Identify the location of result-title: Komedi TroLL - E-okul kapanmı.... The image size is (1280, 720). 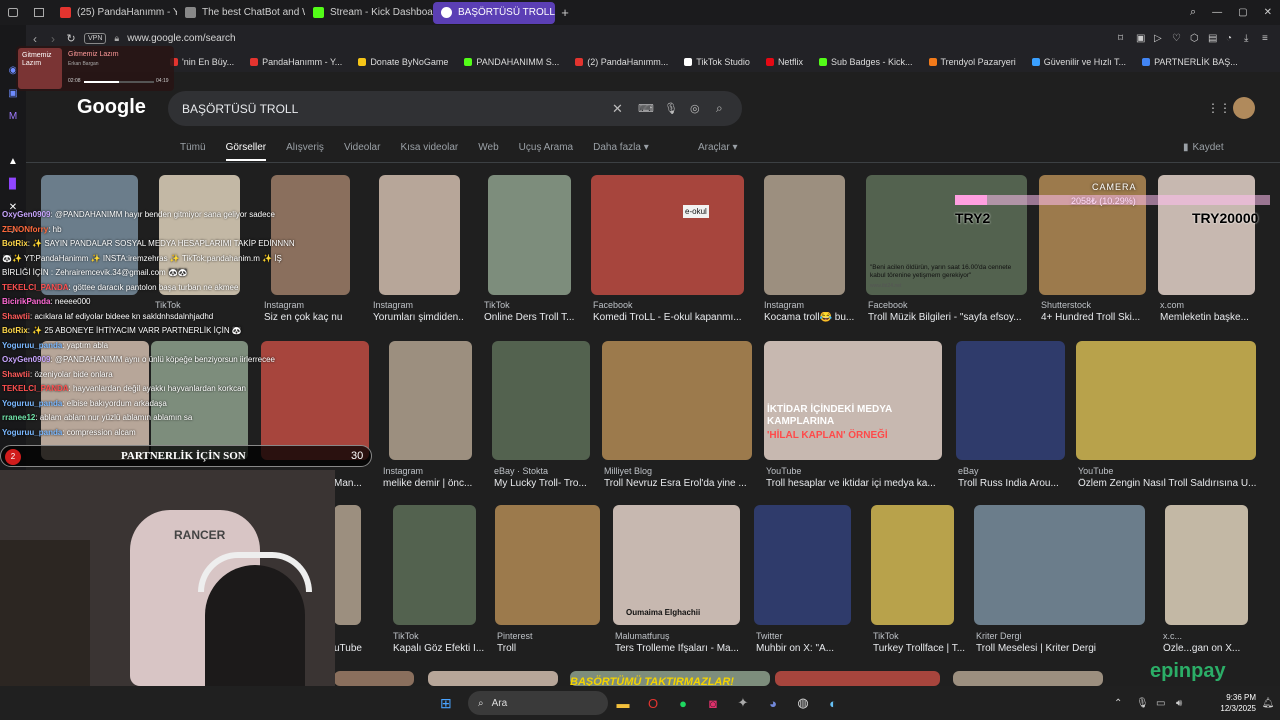
(673, 317).